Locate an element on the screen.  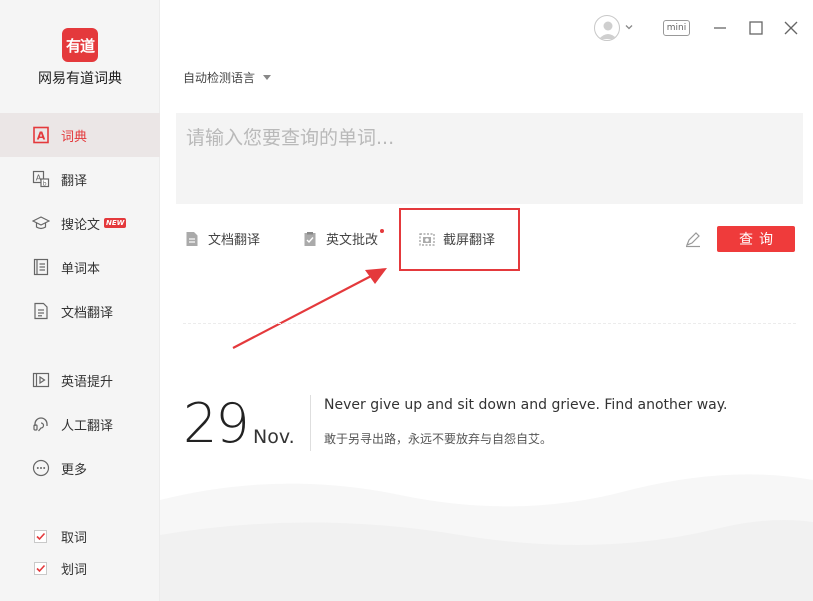
video-icon is located at coordinates (41, 380).